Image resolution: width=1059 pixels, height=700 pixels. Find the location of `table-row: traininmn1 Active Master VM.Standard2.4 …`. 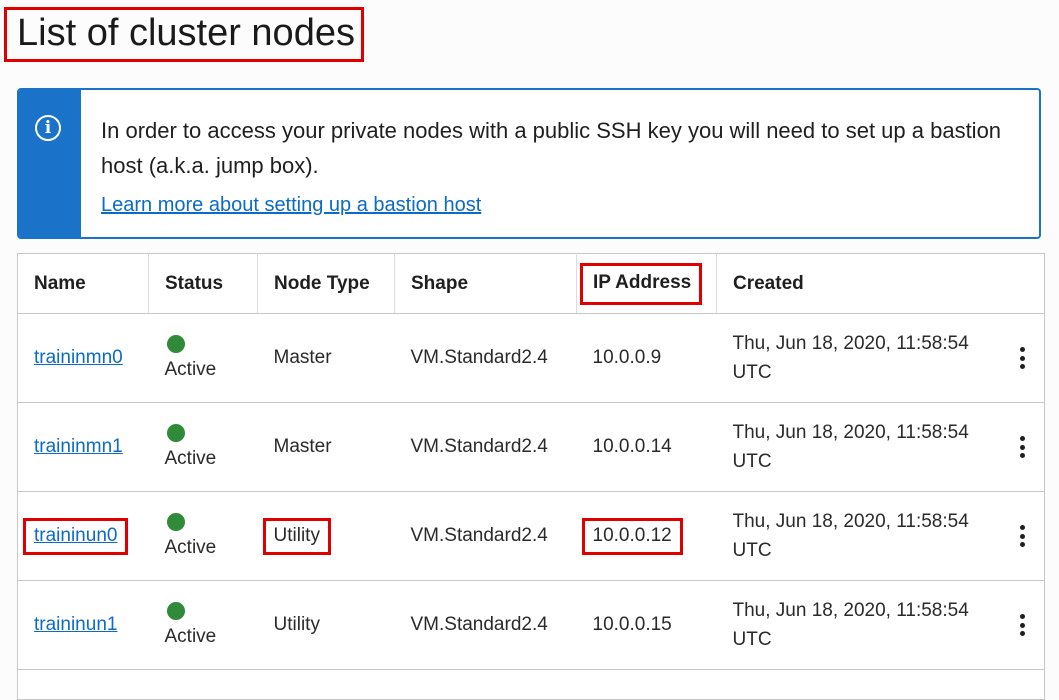

table-row: traininmn1 Active Master VM.Standard2.4 … is located at coordinates (531, 447).